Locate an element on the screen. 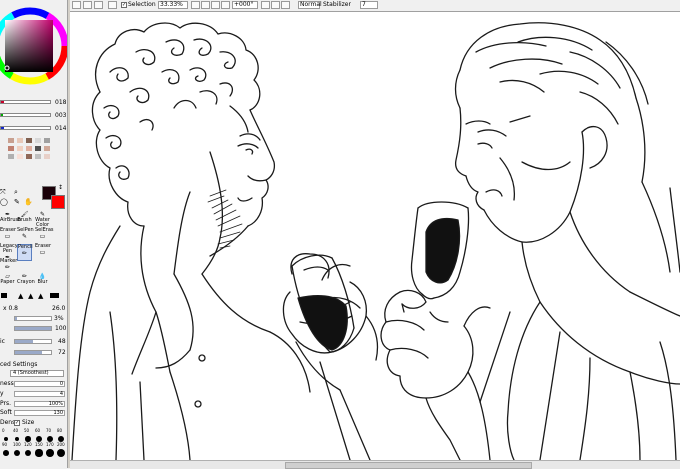  slider-r is located at coordinates (25, 102).